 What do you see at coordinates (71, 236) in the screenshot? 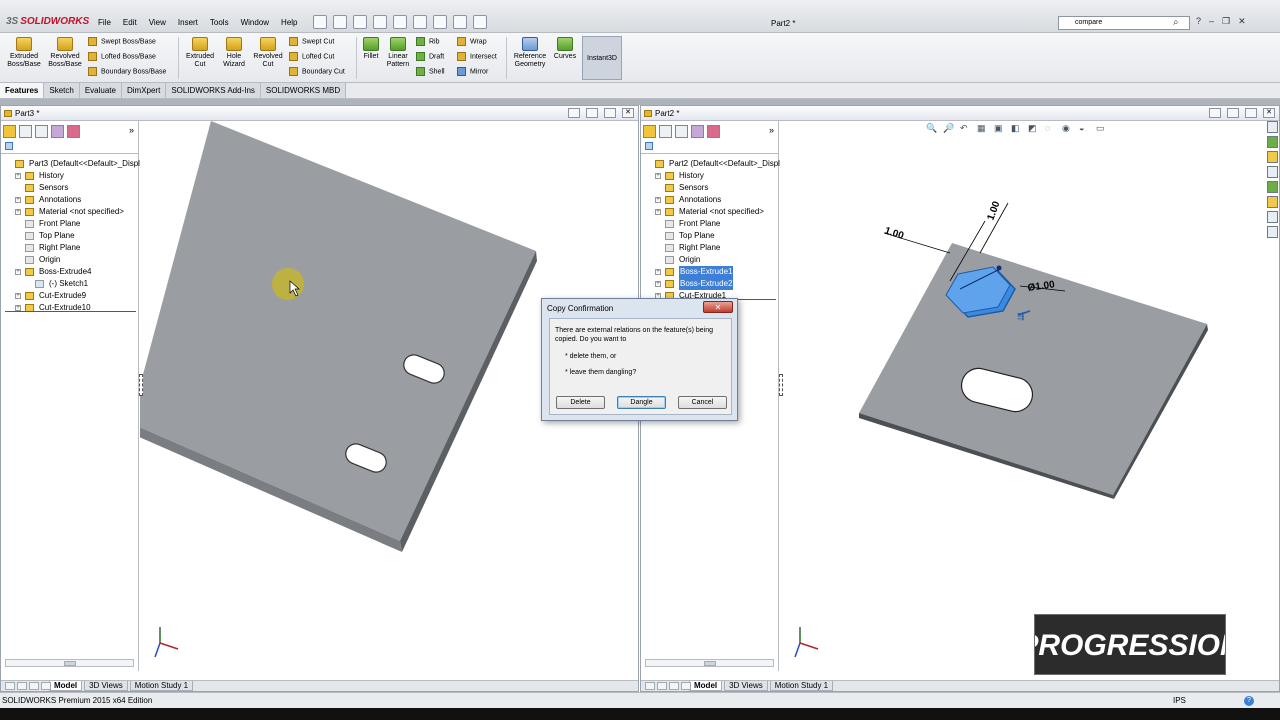
I see `tree-item: Top Plane` at bounding box center [71, 236].